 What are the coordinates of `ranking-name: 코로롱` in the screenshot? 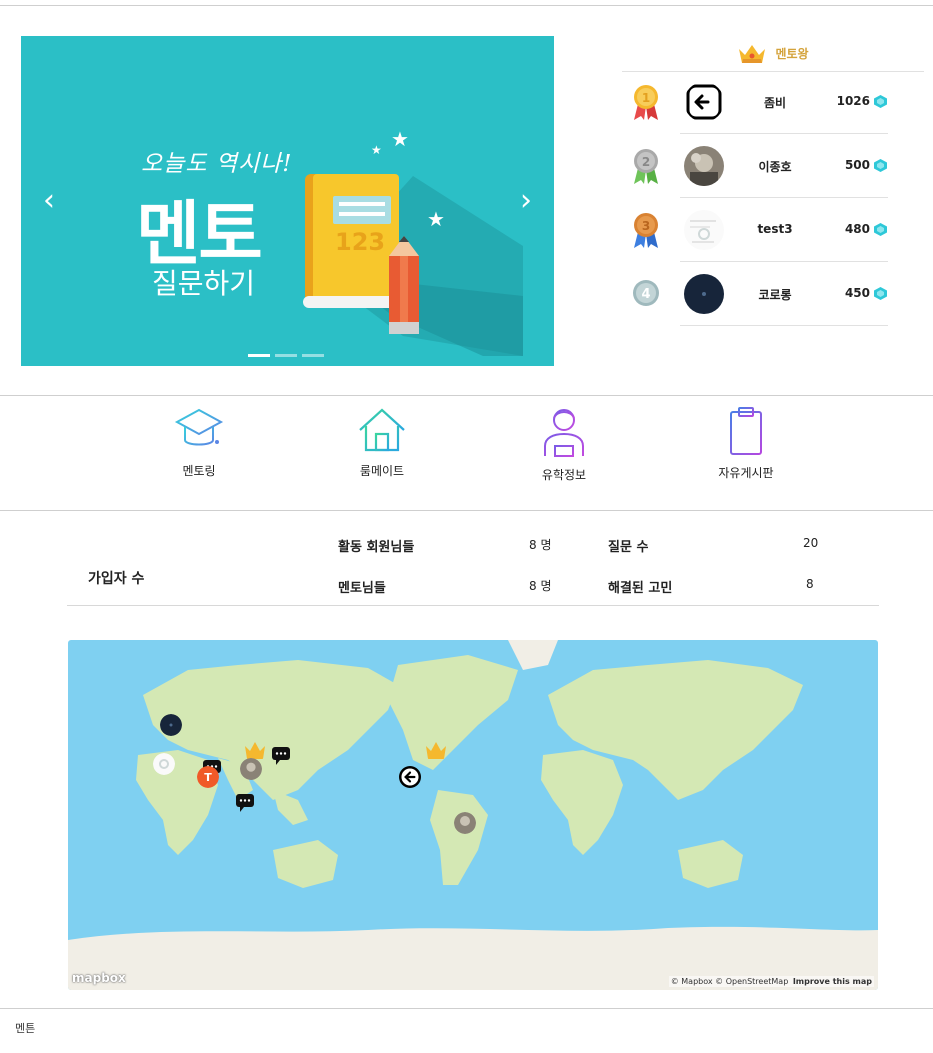 It's located at (775, 295).